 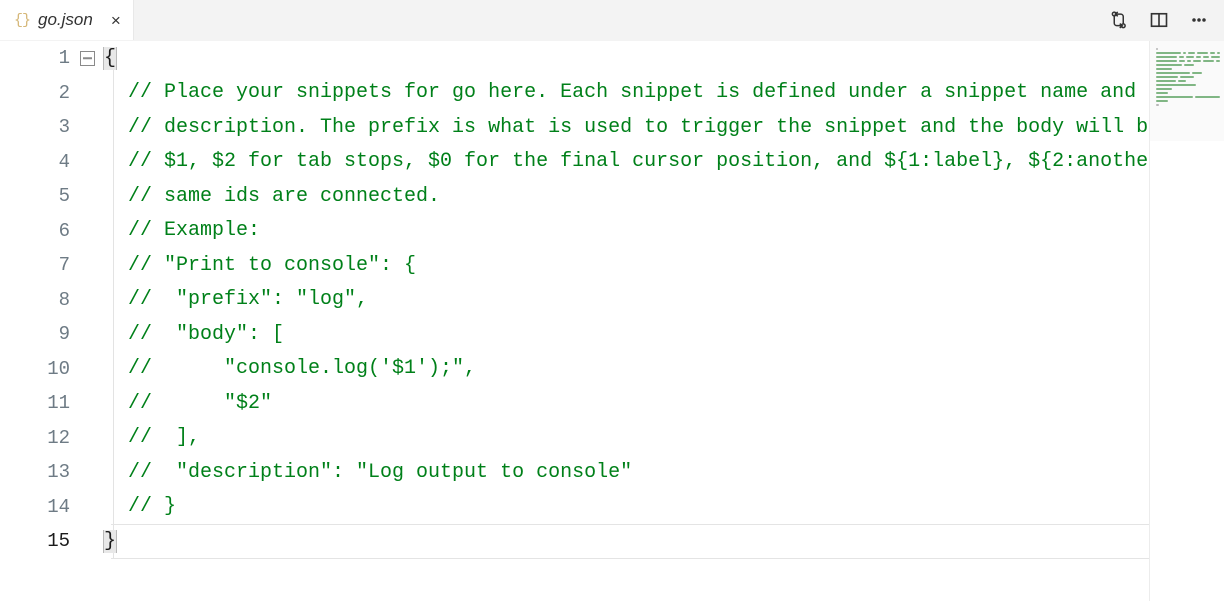 I want to click on editor-actions, so click(x=1161, y=20).